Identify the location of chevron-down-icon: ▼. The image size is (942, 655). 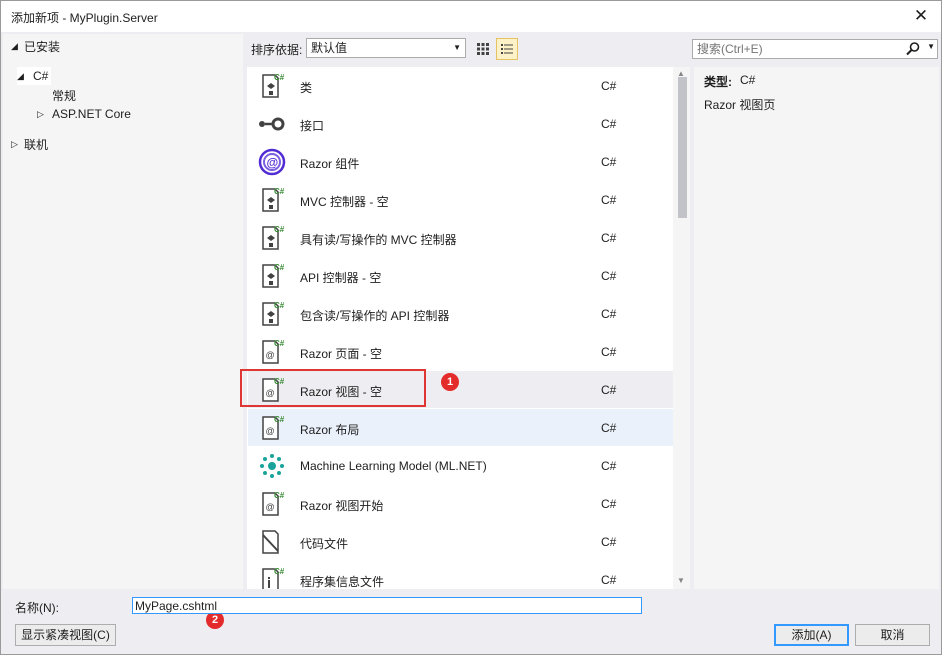
(457, 47).